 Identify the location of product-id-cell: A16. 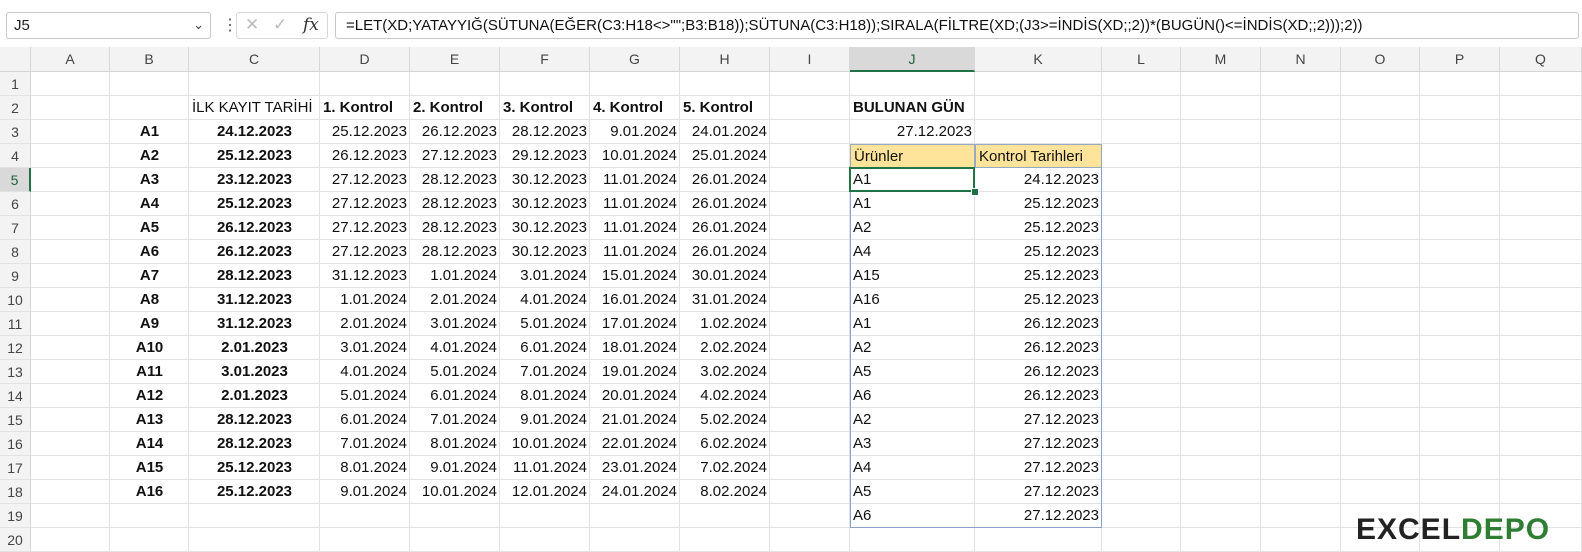
(149, 492).